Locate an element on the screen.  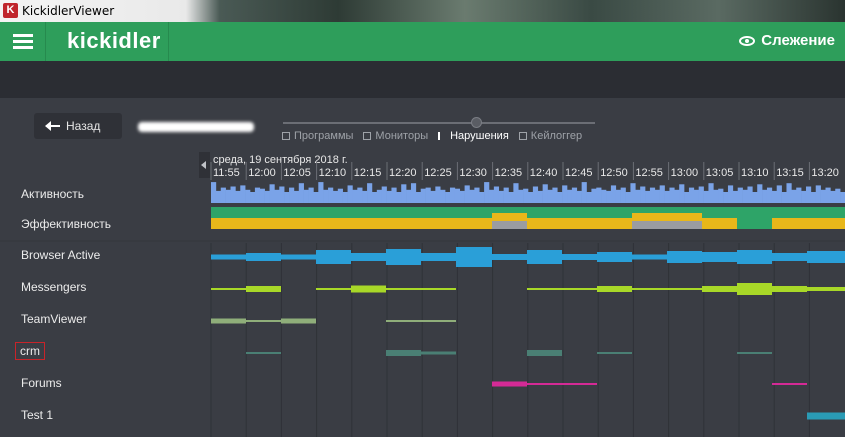
time-label: 12:45 is located at coordinates (579, 173).